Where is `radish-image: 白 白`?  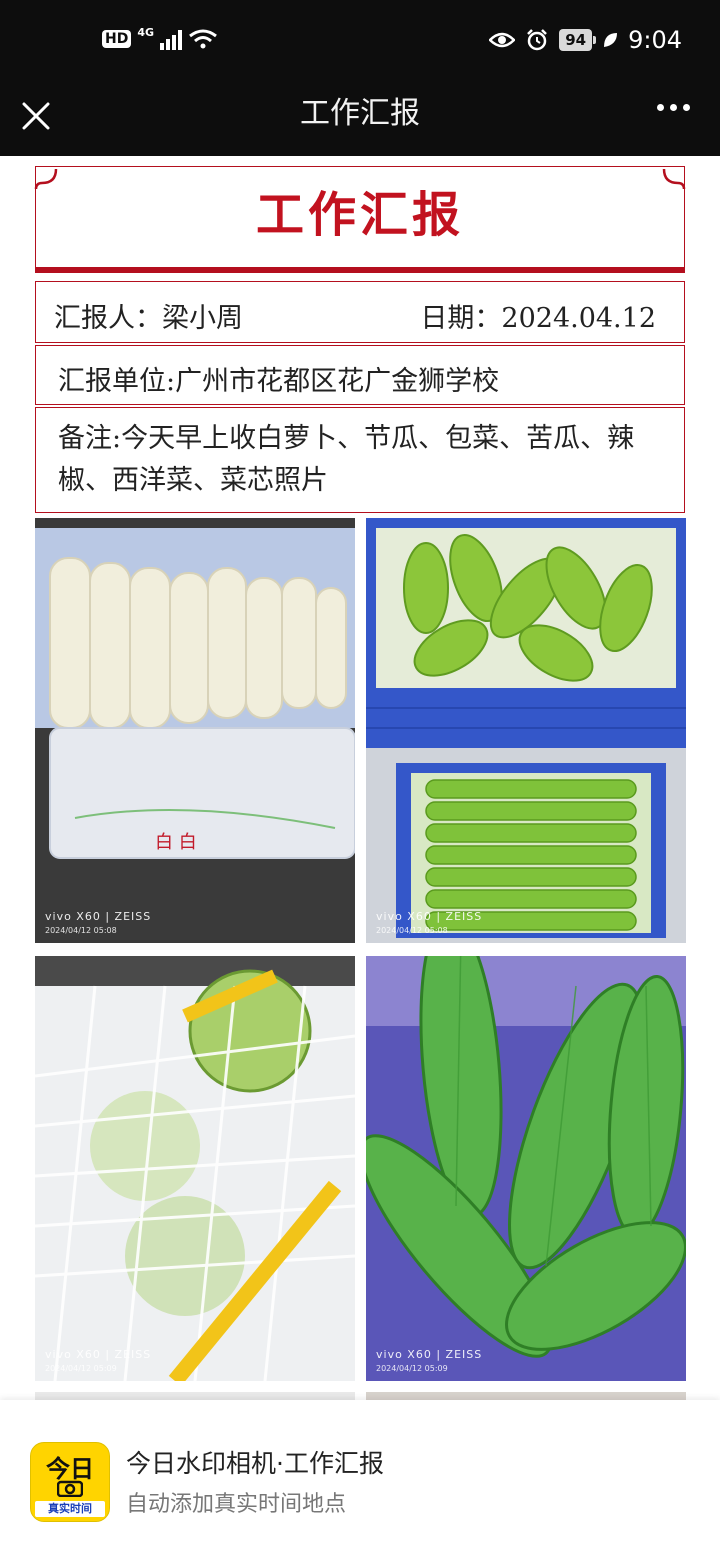
radish-image: 白 白 is located at coordinates (195, 730).